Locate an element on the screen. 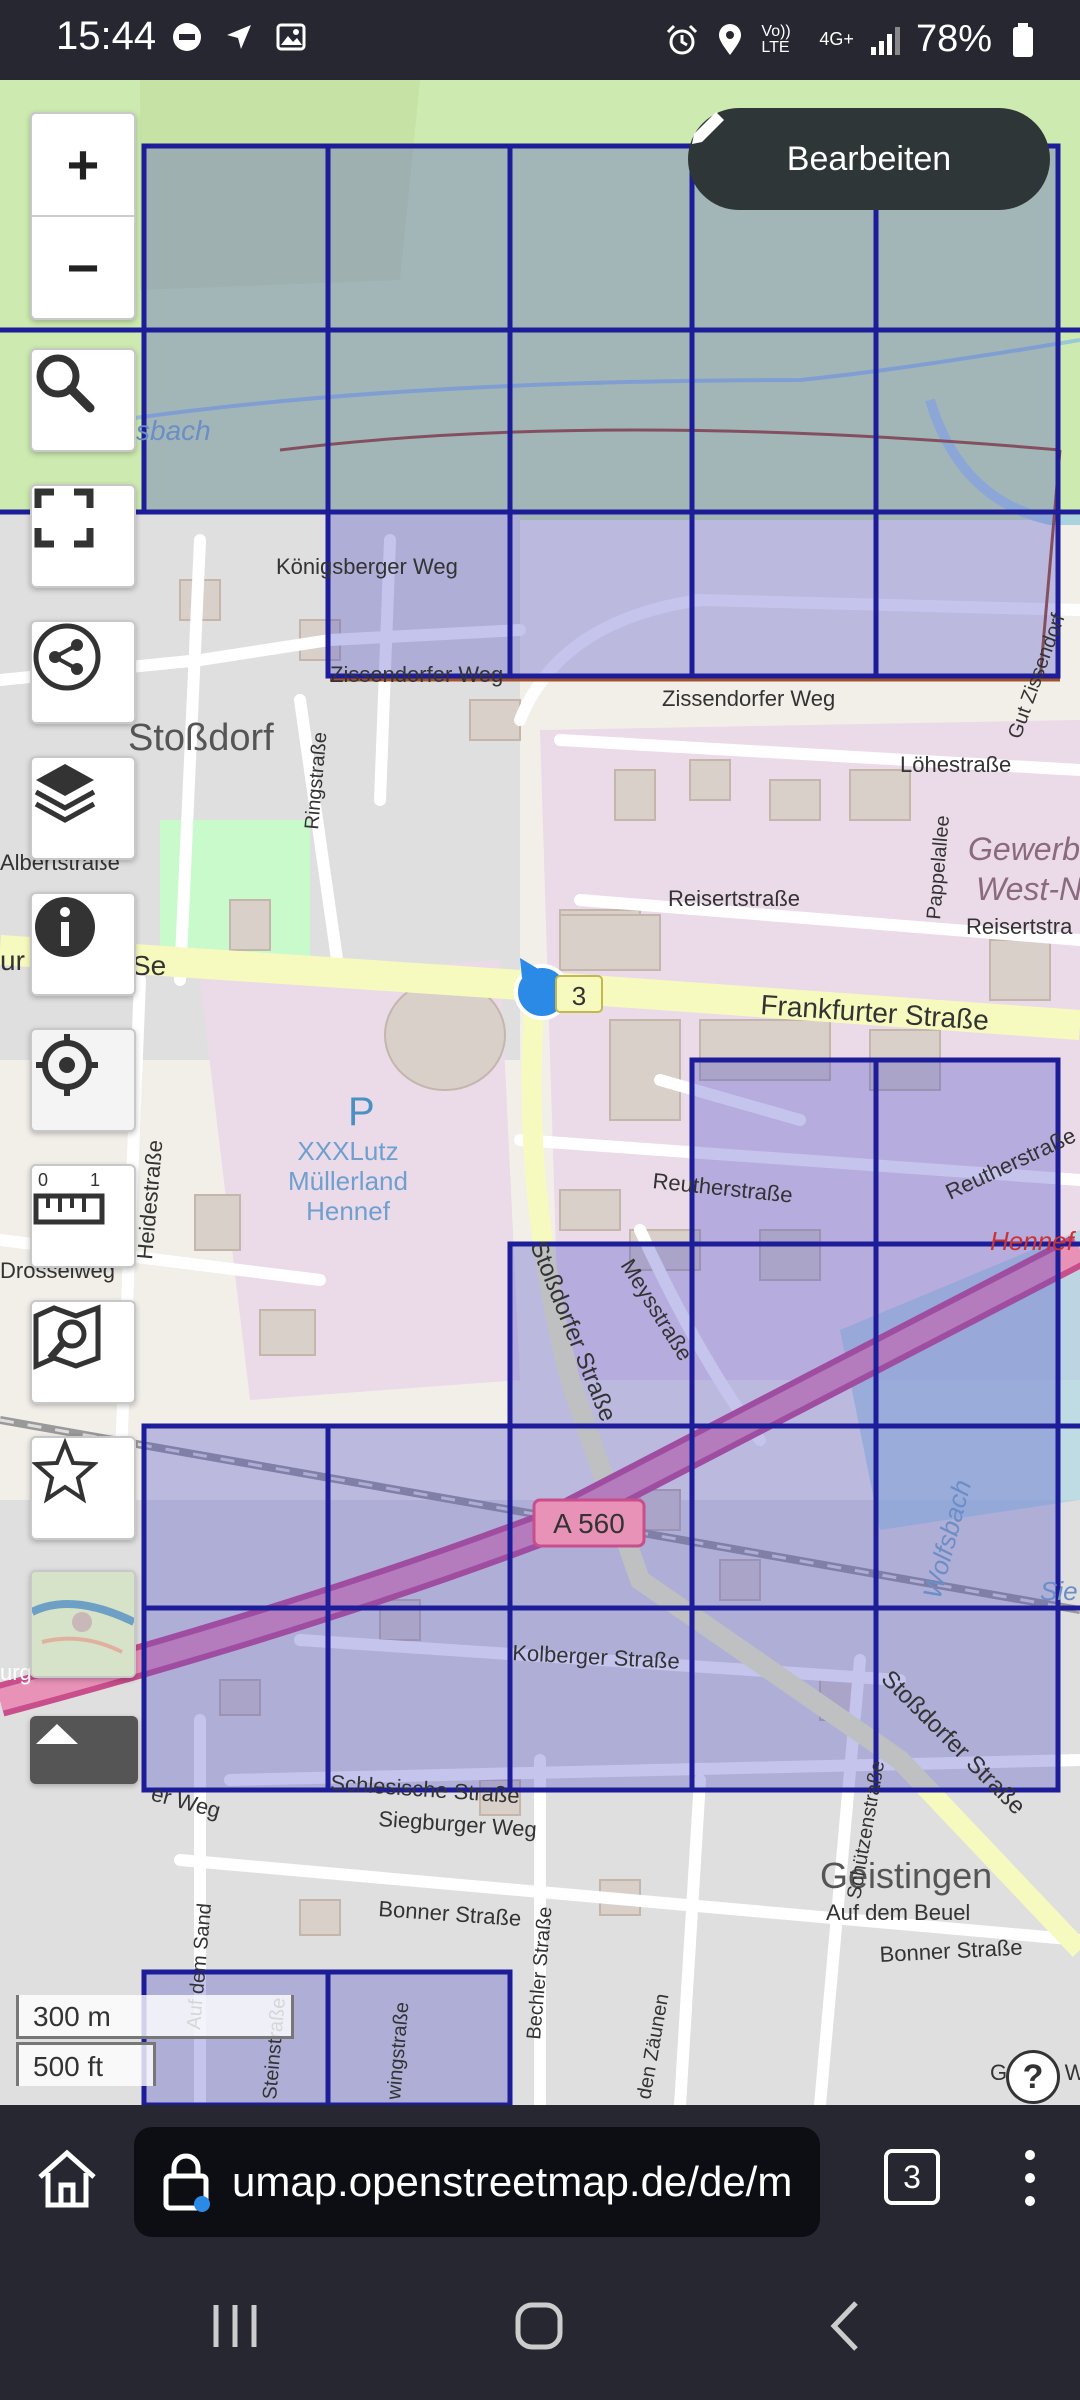 The image size is (1080, 2400). battery-percentage: 78% is located at coordinates (953, 39).